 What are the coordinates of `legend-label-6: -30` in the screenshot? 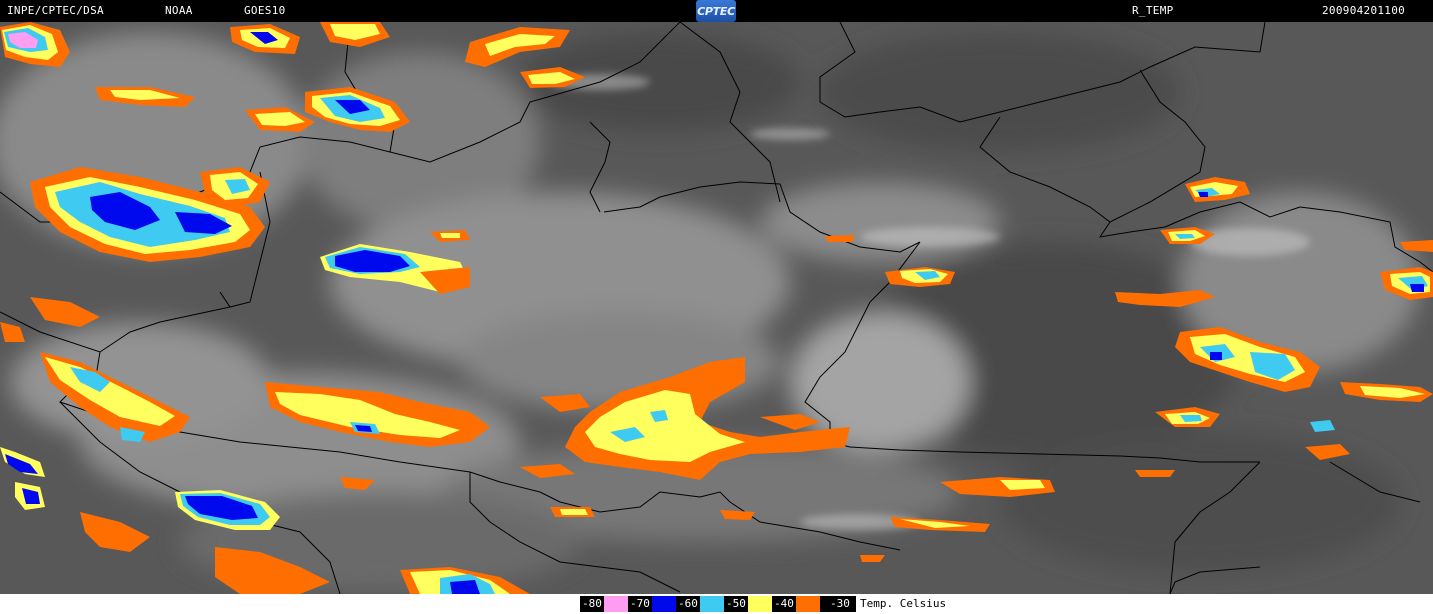 It's located at (840, 603).